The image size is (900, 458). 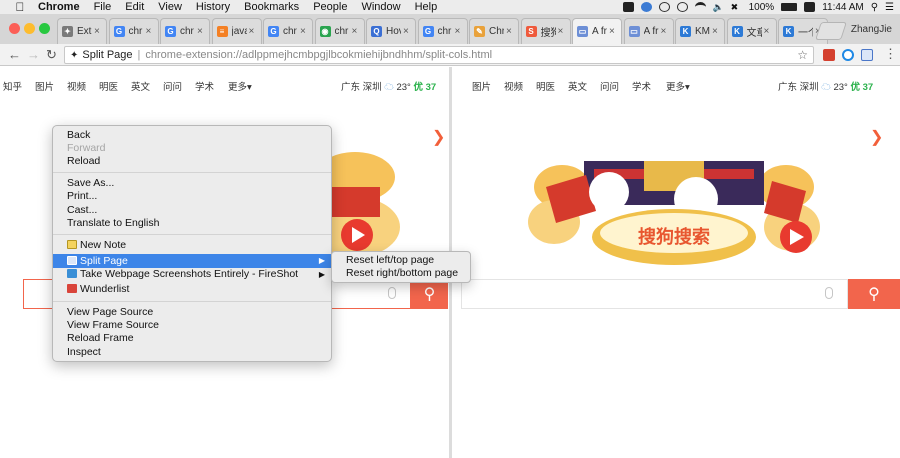 I want to click on bluetooth-icon: ✖, so click(x=736, y=7).